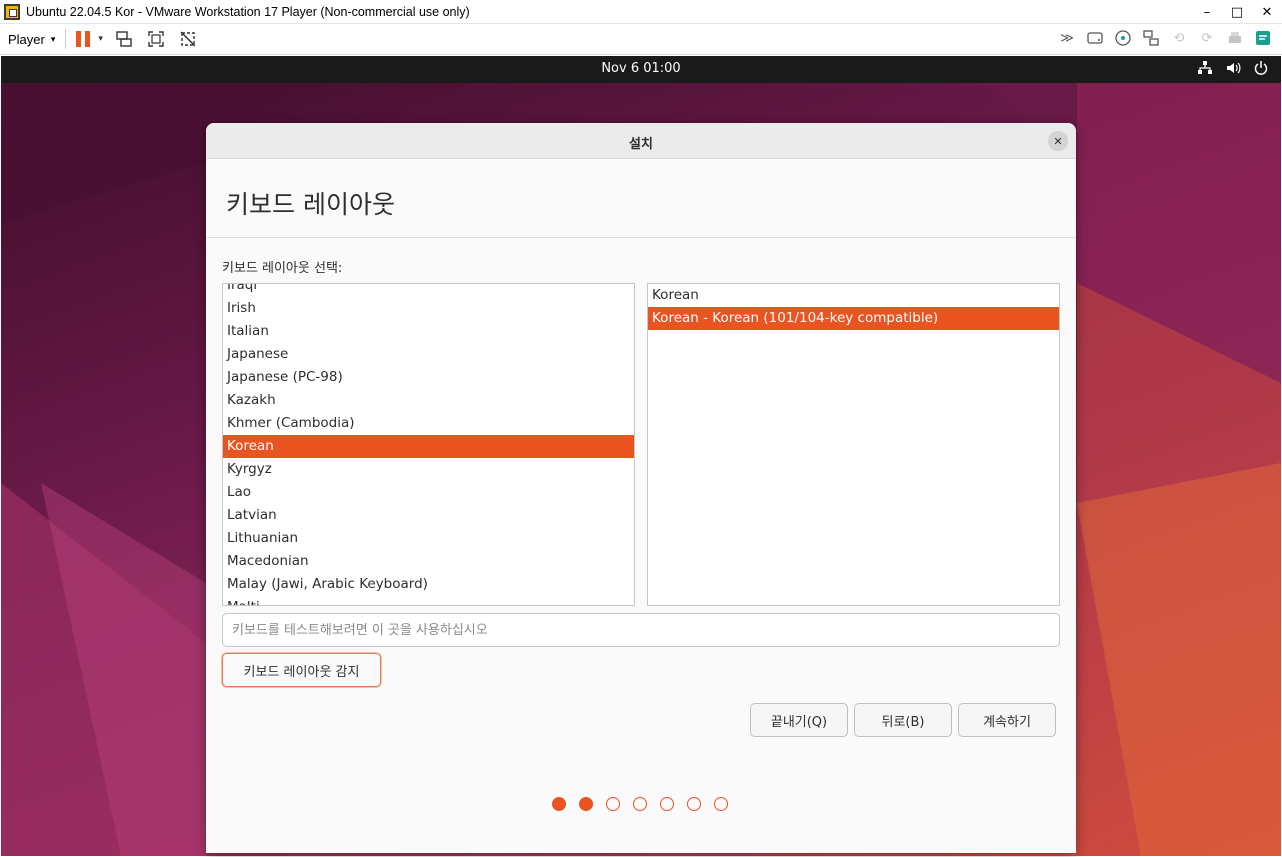 This screenshot has width=1282, height=857. I want to click on network-adapter-icon, so click(1151, 38).